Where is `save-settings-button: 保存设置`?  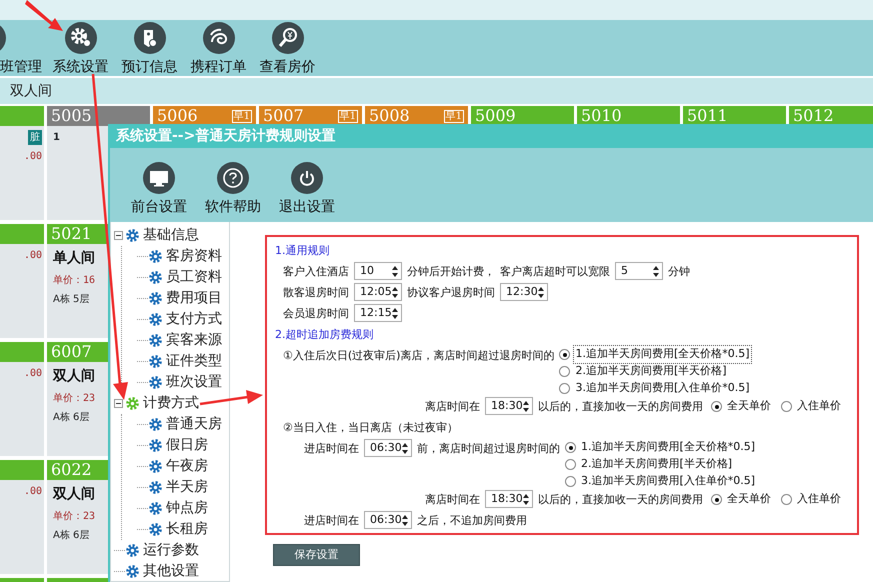
save-settings-button: 保存设置 is located at coordinates (316, 555).